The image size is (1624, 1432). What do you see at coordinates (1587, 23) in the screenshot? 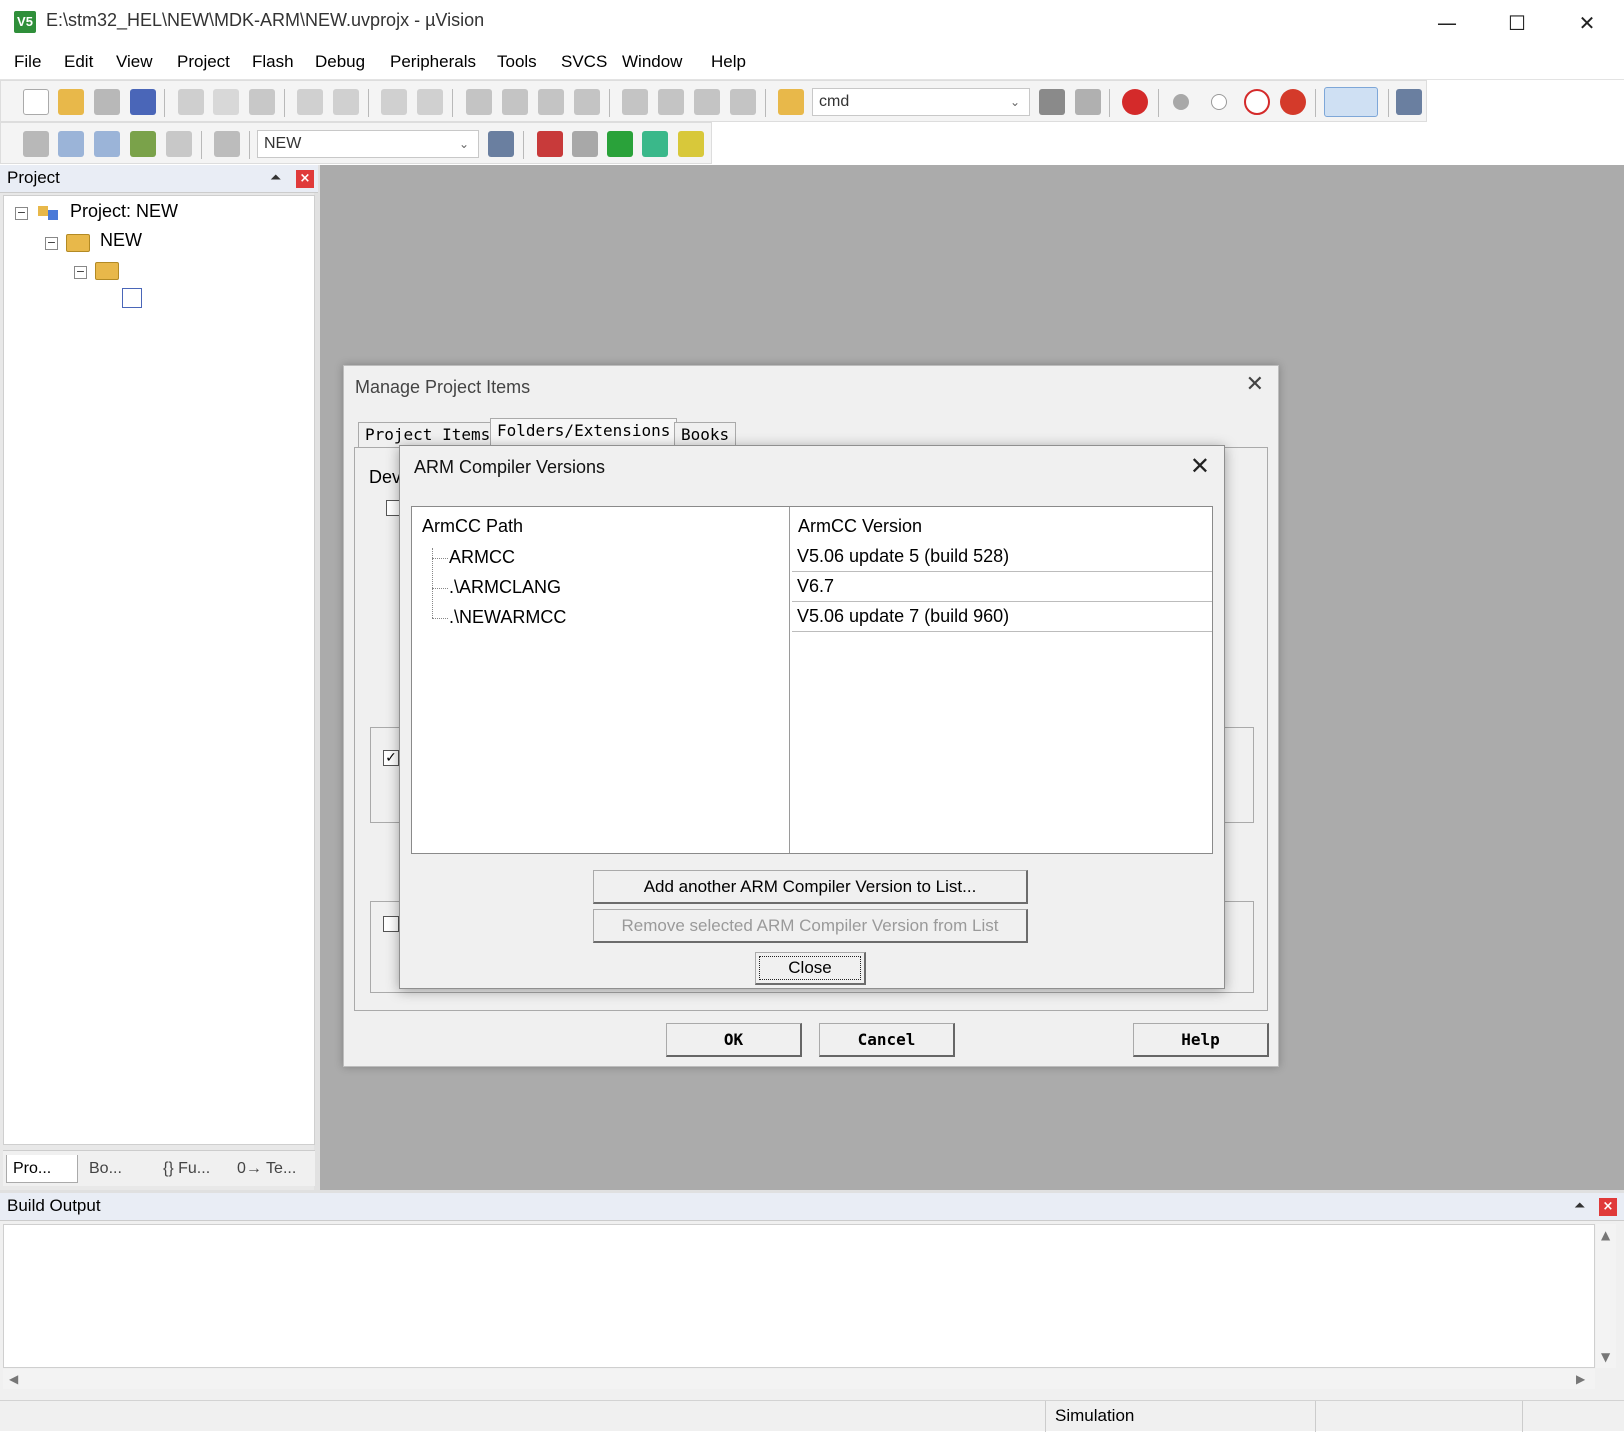
I see `close-window-button: ✕` at bounding box center [1587, 23].